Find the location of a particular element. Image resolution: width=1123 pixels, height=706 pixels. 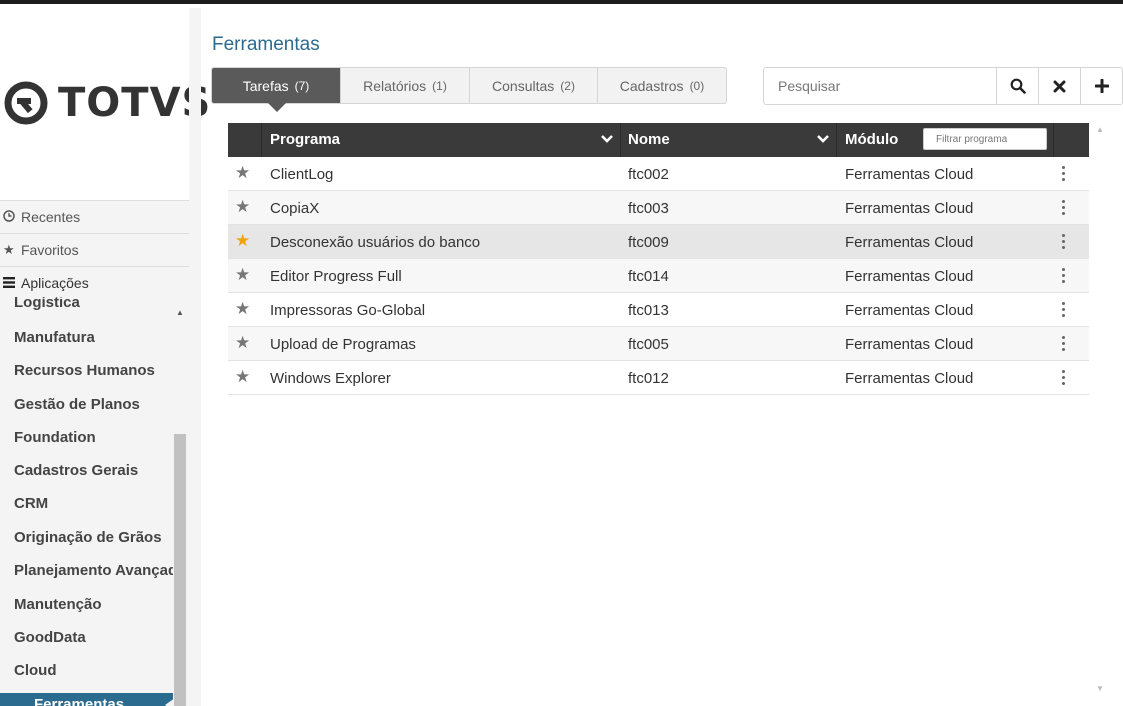

menu-item-manufatura: Manufatura is located at coordinates (94, 337).